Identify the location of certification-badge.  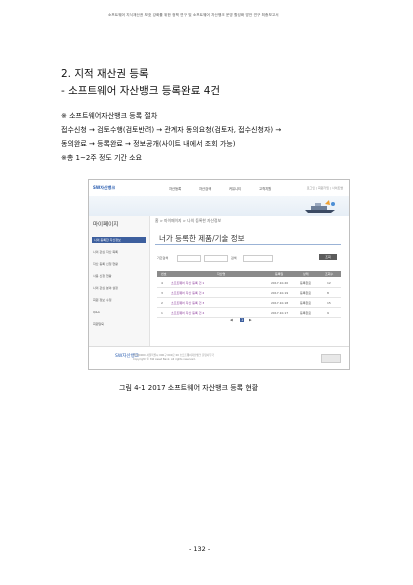
(331, 358).